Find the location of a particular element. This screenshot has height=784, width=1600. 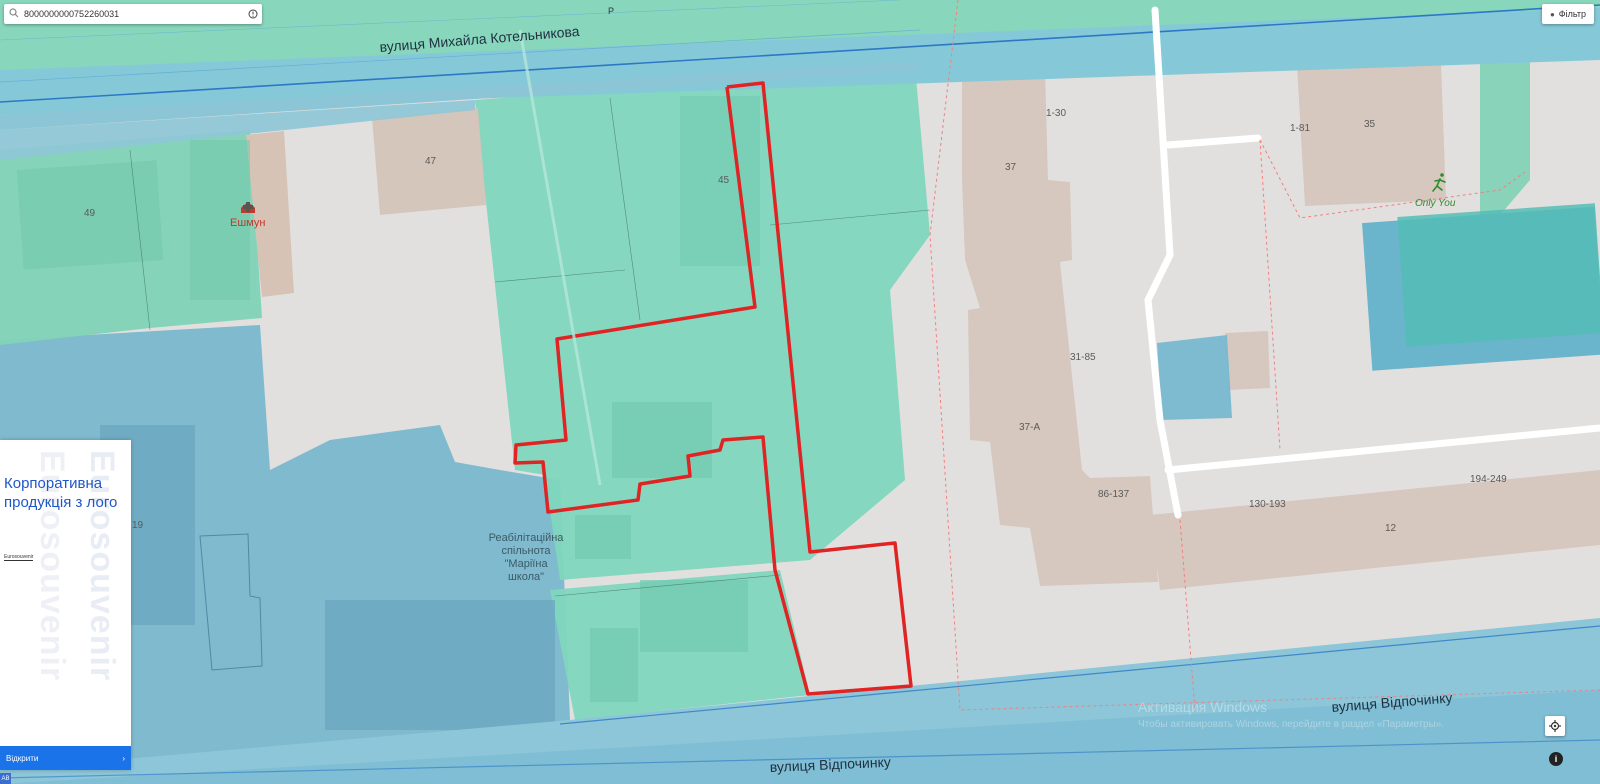

locate-button is located at coordinates (1555, 726).